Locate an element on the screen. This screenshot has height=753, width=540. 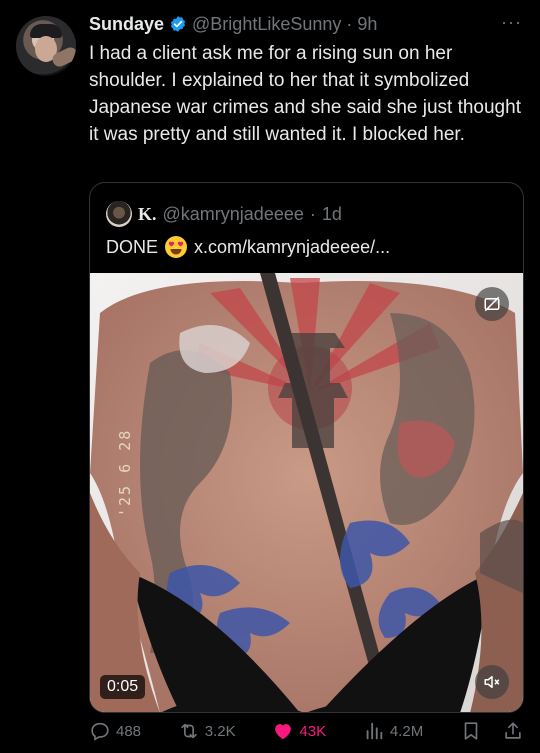
repost-button: 3.2K is located at coordinates (207, 731).